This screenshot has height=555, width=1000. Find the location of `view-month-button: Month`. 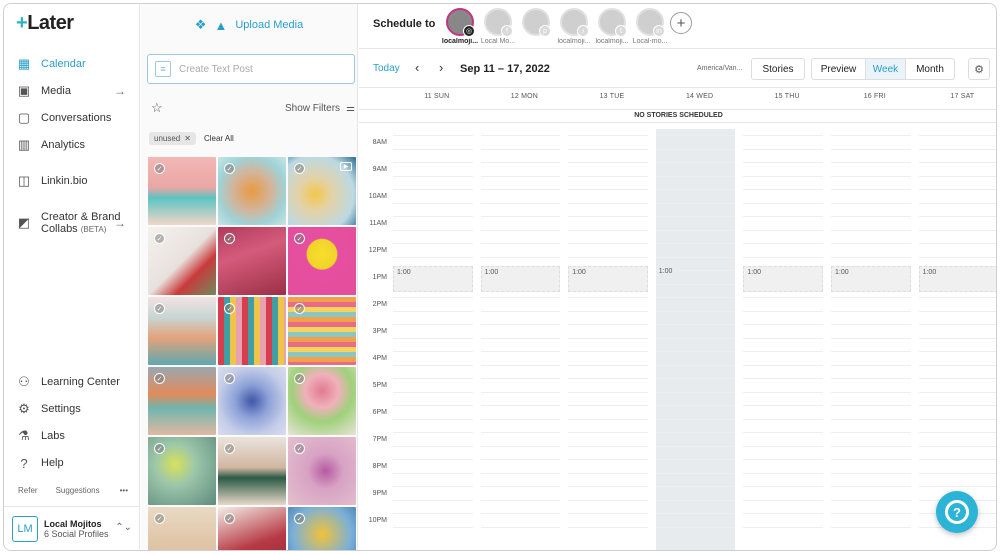

view-month-button: Month is located at coordinates (930, 69).